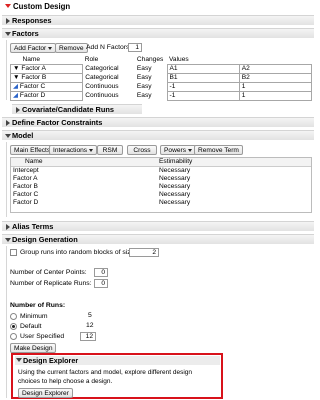  What do you see at coordinates (38, 305) in the screenshot?
I see `number-of-runs-label: Number of Runs:` at bounding box center [38, 305].